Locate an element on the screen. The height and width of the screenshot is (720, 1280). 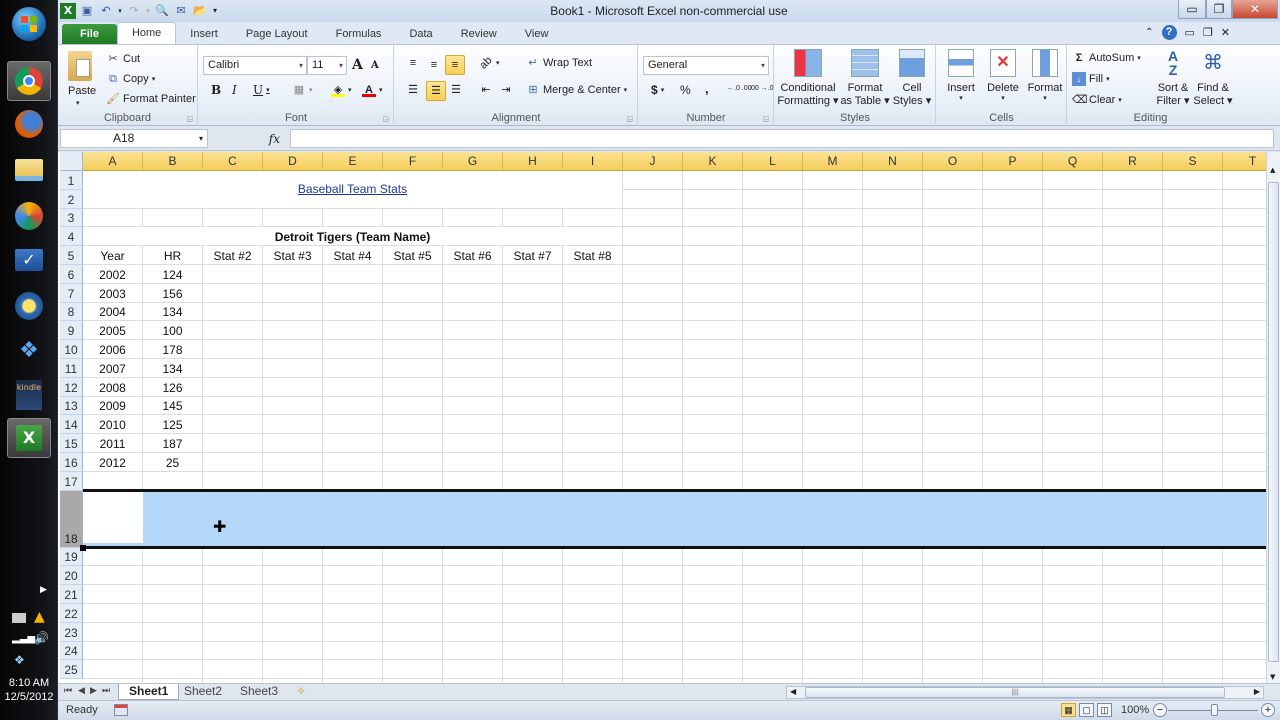
year-cell: 2009 is located at coordinates (113, 406).